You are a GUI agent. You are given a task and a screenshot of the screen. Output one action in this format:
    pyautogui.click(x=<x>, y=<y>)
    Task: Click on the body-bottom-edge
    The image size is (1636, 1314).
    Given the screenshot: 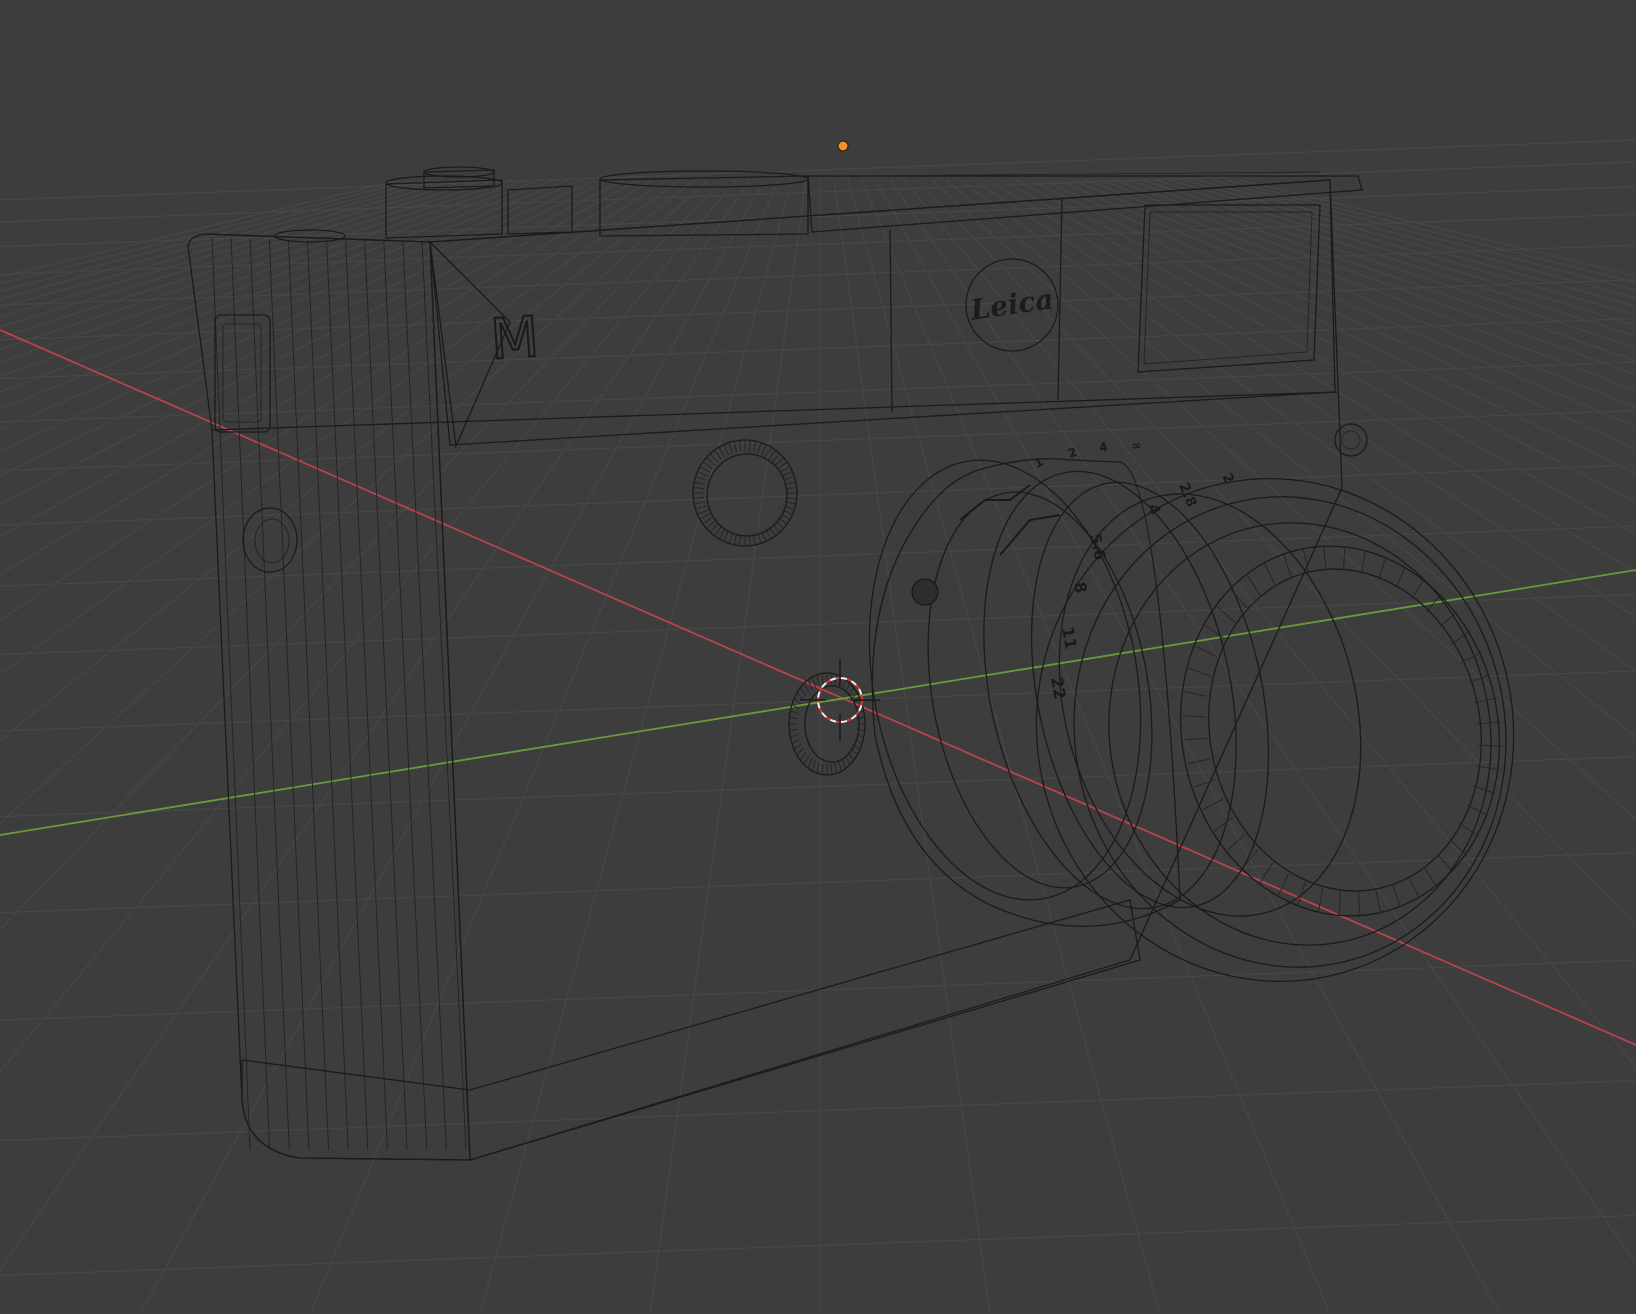 What is the action you would take?
    pyautogui.click(x=691, y=1030)
    